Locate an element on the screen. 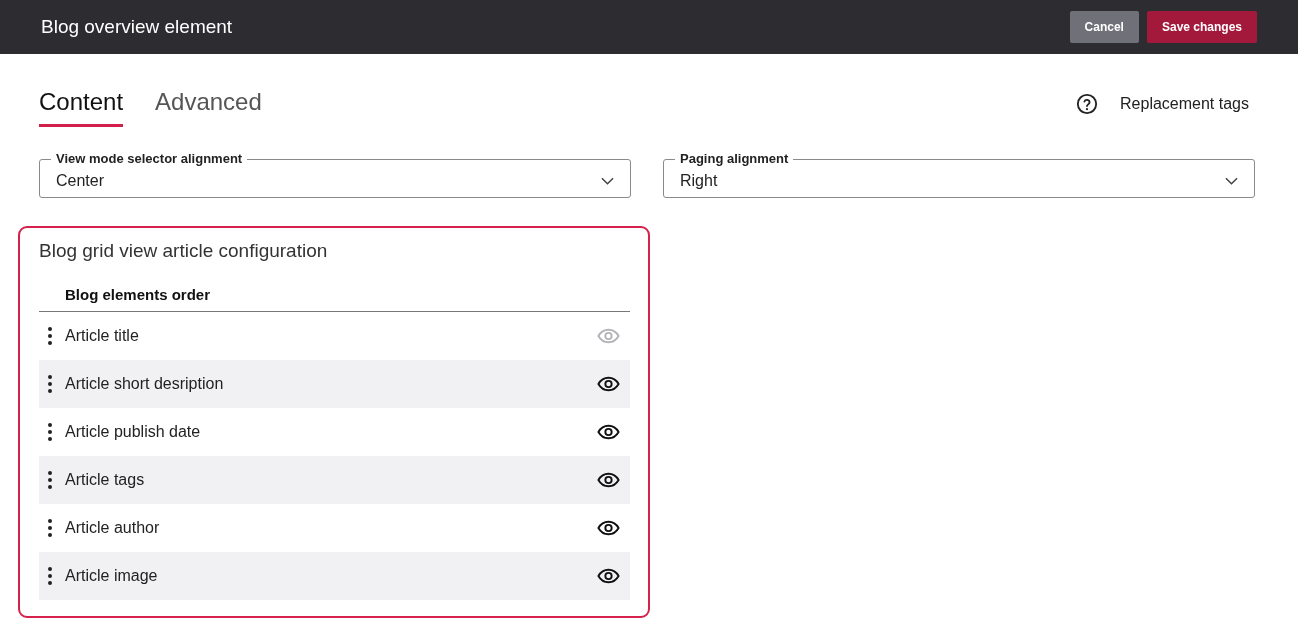 The image size is (1298, 635). list-row: Article image is located at coordinates (334, 576).